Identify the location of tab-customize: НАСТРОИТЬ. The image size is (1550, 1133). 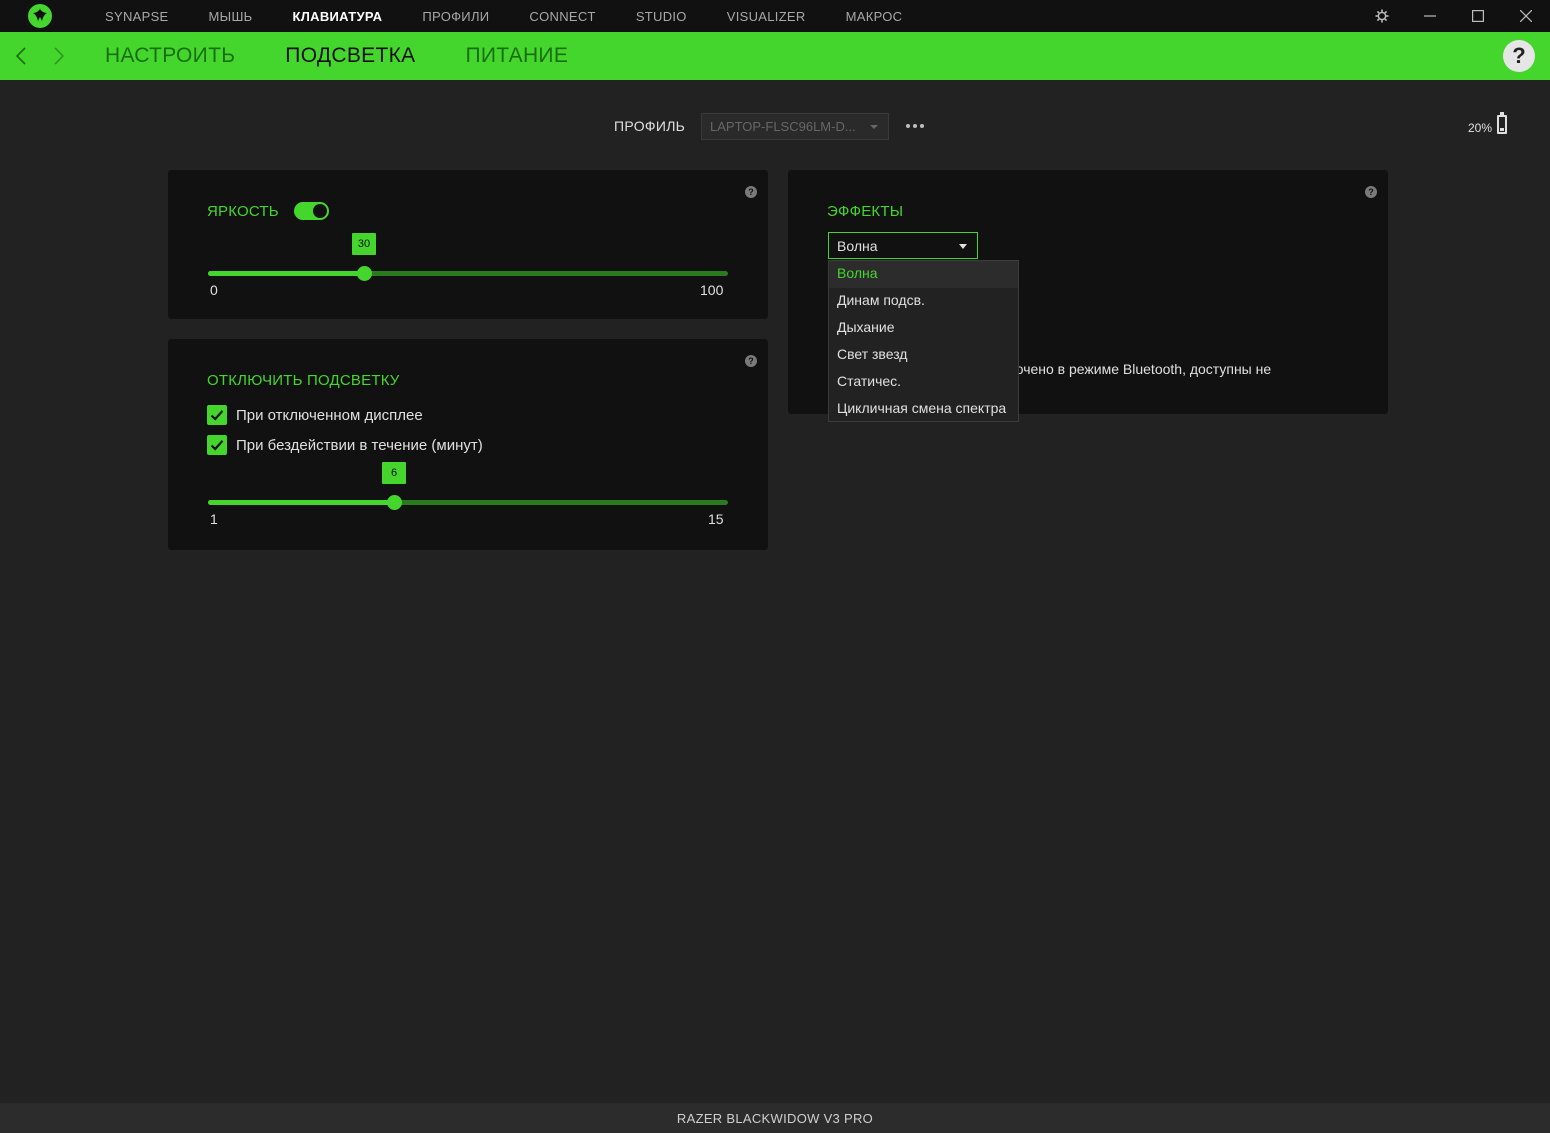
(170, 56).